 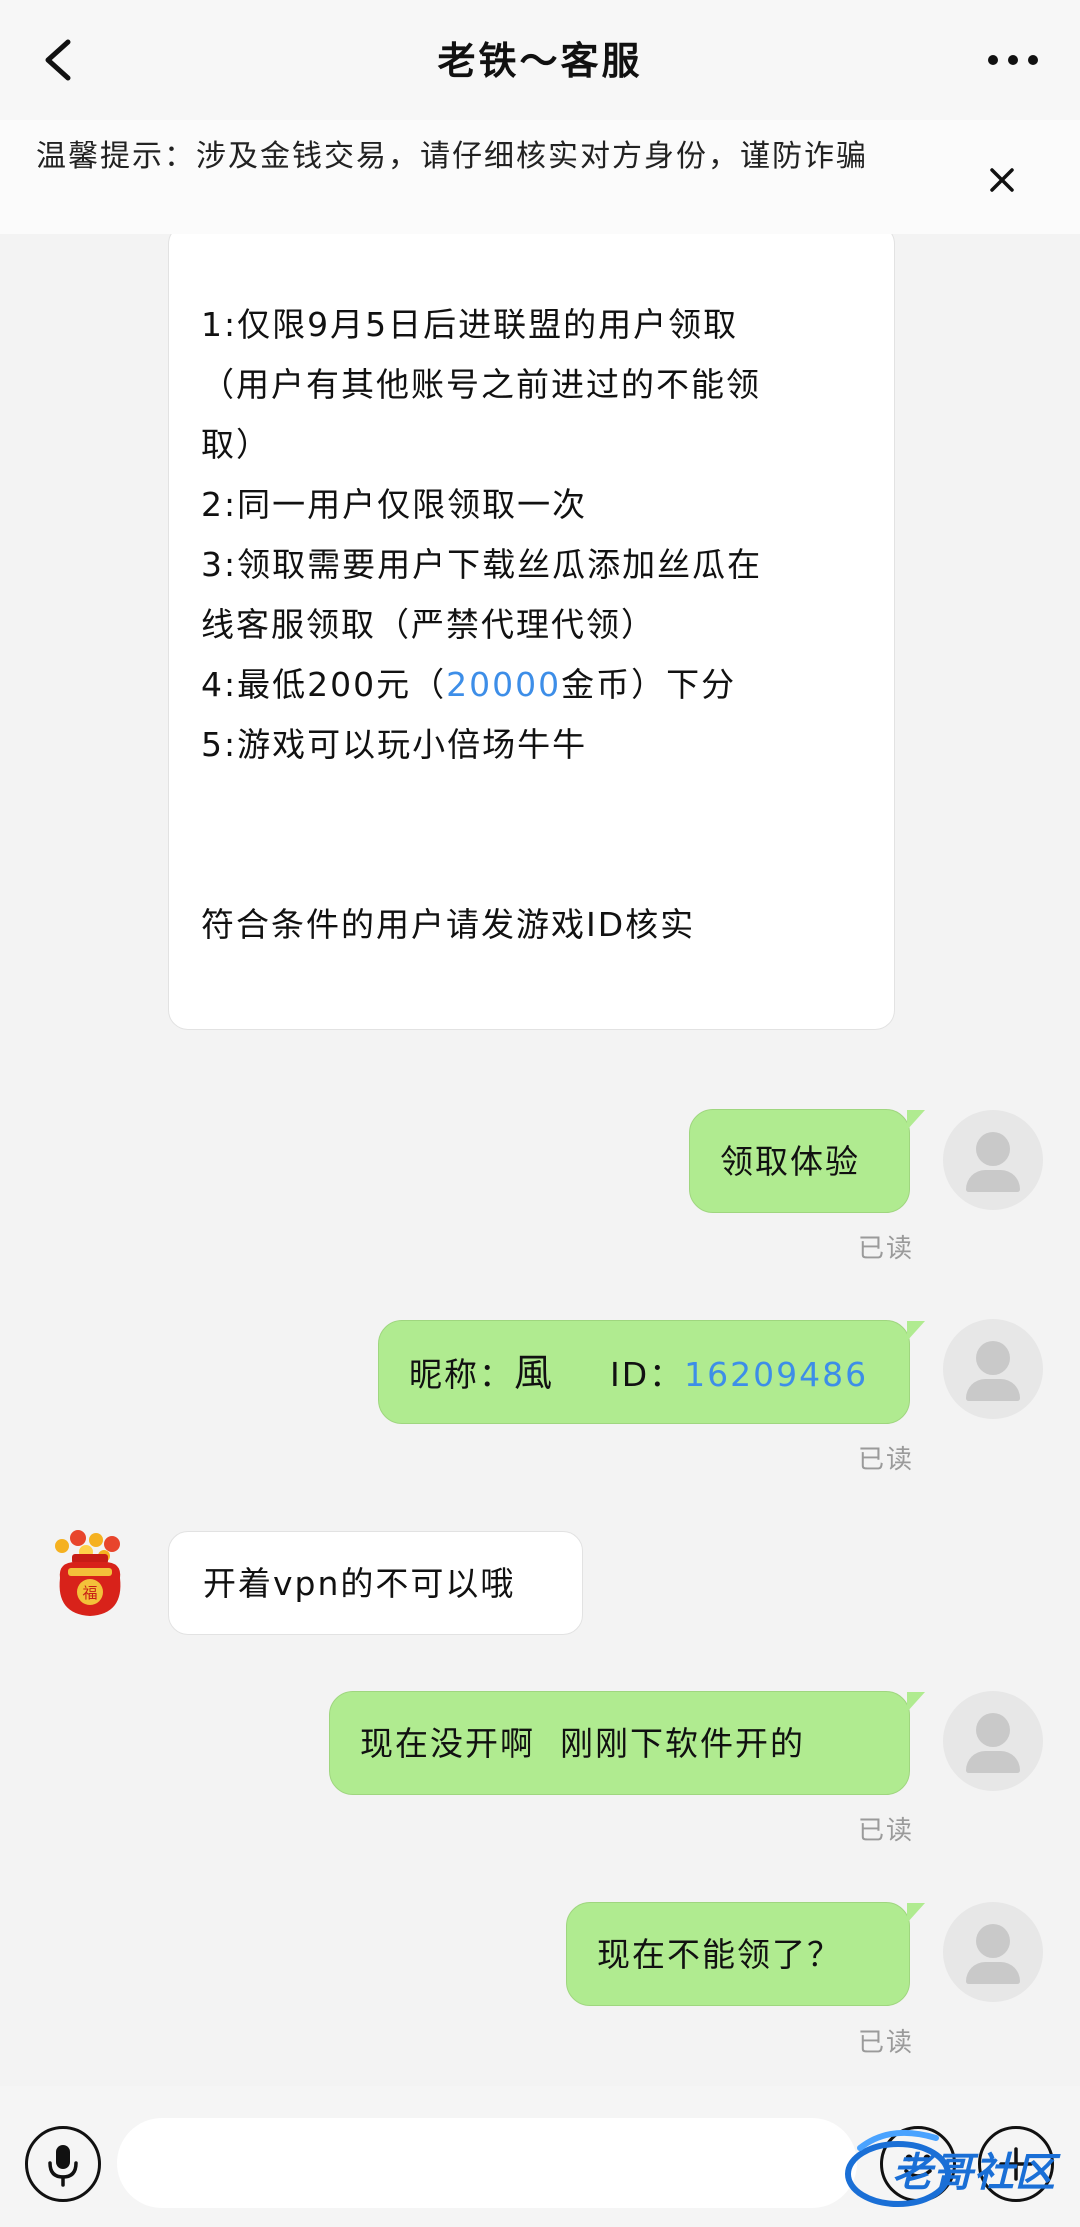 I want to click on plus-icon, so click(x=1016, y=2164).